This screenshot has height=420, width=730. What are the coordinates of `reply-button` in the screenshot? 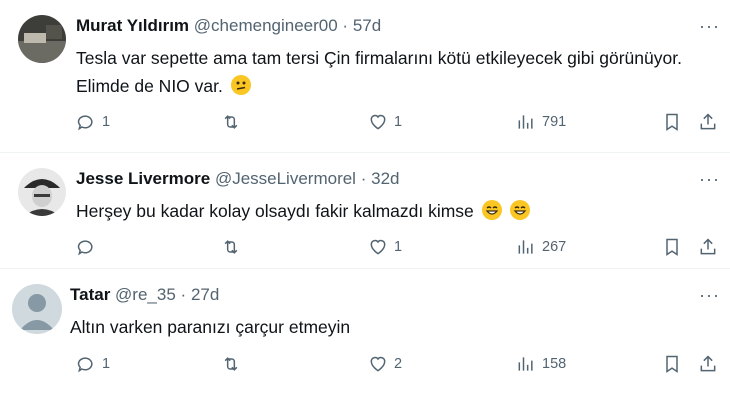 It's located at (89, 247).